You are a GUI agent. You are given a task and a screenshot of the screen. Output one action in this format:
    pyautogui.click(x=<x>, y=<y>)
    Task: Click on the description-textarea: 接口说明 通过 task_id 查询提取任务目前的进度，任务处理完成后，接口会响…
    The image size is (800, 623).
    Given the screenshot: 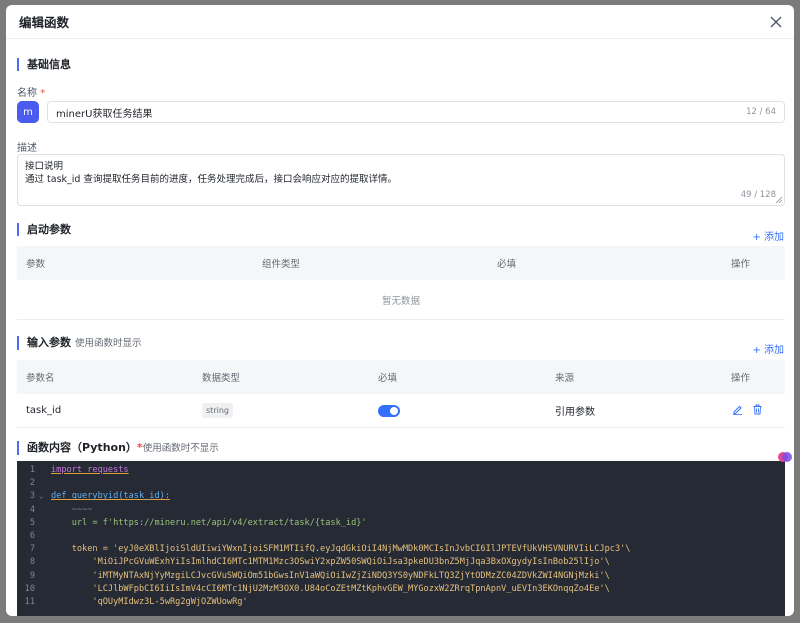 What is the action you would take?
    pyautogui.click(x=401, y=180)
    